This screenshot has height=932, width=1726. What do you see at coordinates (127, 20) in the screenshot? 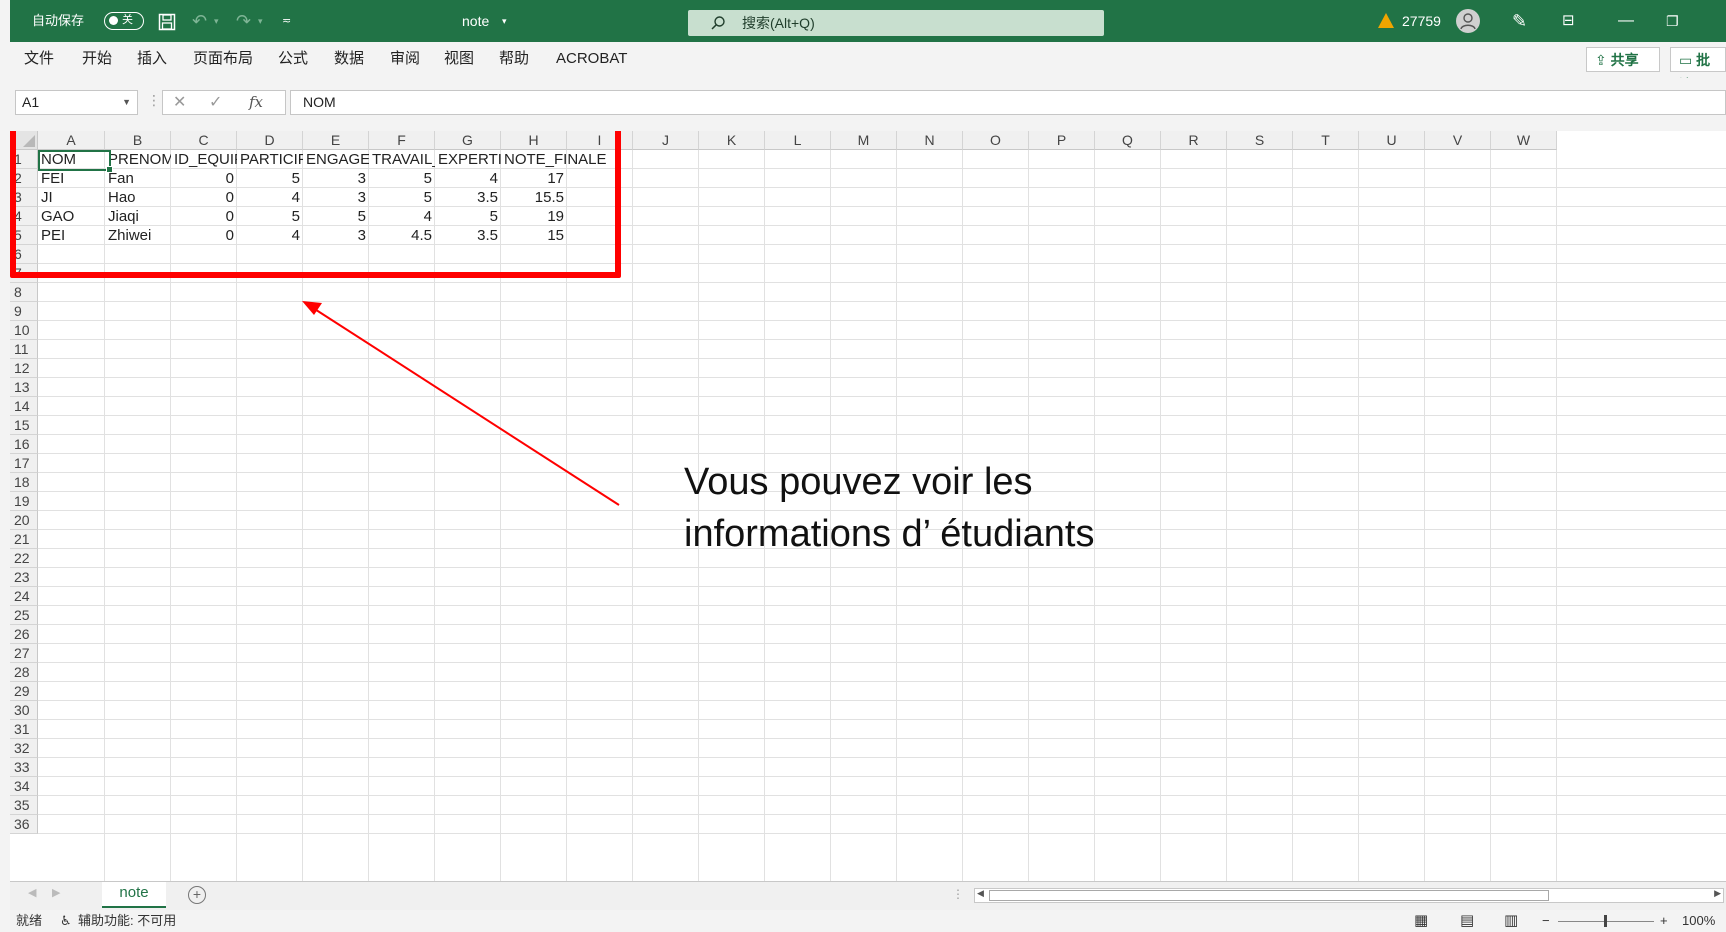
I see `autosave-state: 关` at bounding box center [127, 20].